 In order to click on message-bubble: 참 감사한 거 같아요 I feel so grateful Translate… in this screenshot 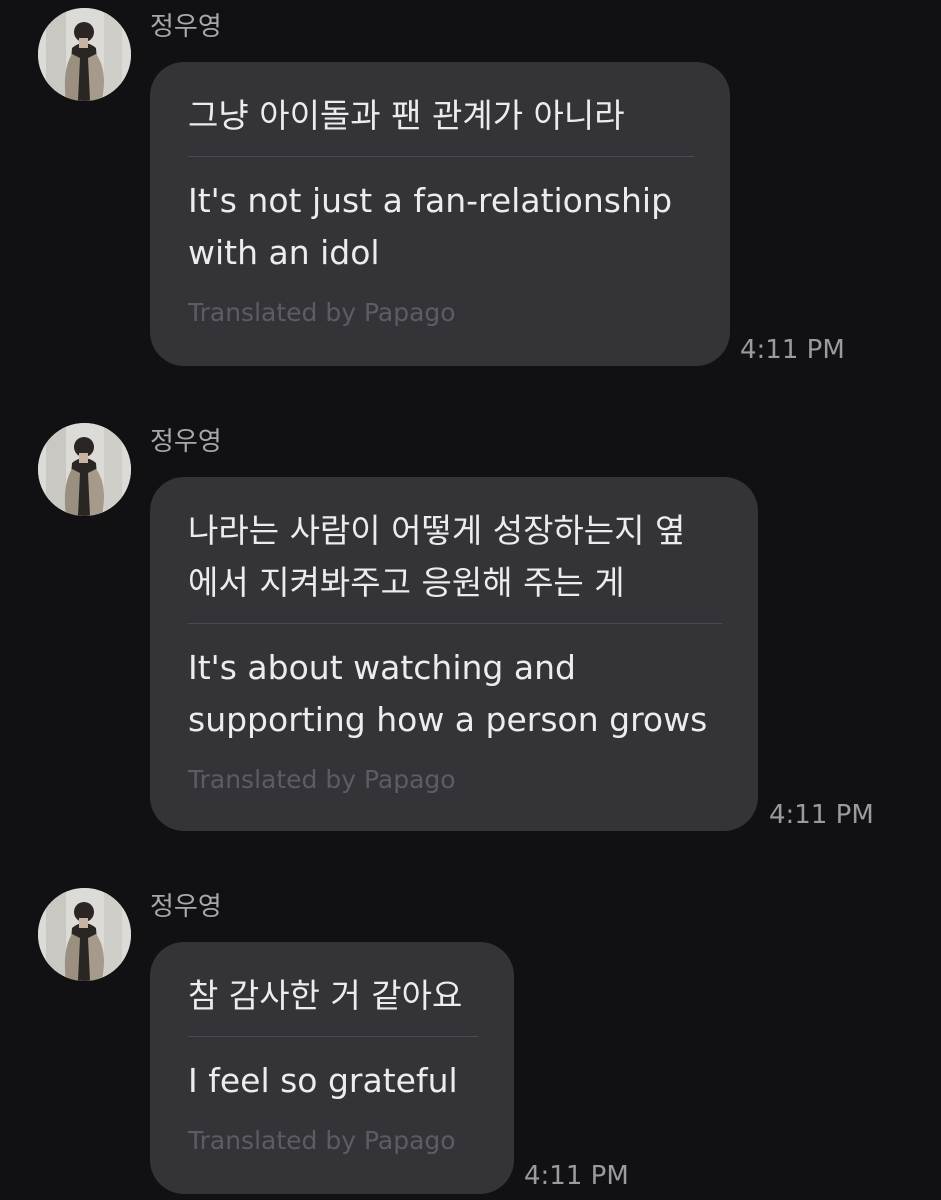, I will do `click(332, 1068)`.